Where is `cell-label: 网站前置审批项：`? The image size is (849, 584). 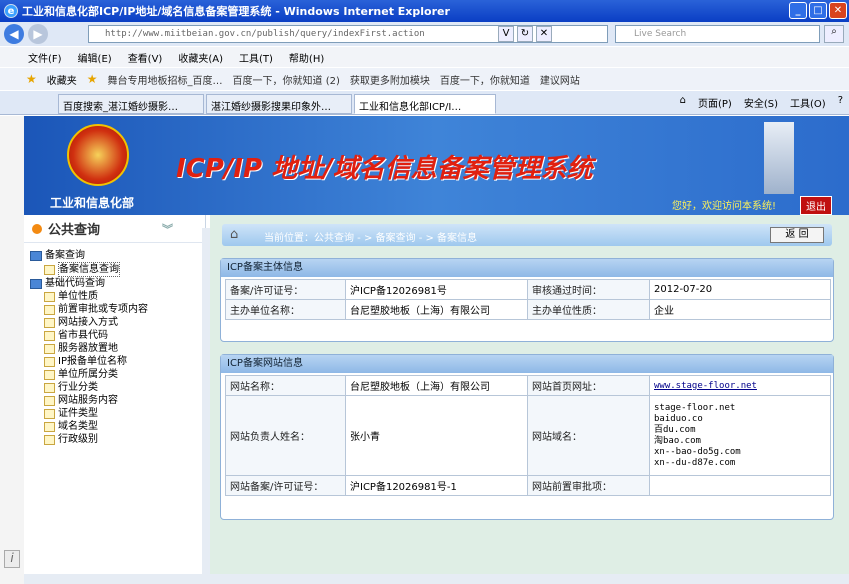
cell-label: 网站前置审批项： is located at coordinates (588, 485).